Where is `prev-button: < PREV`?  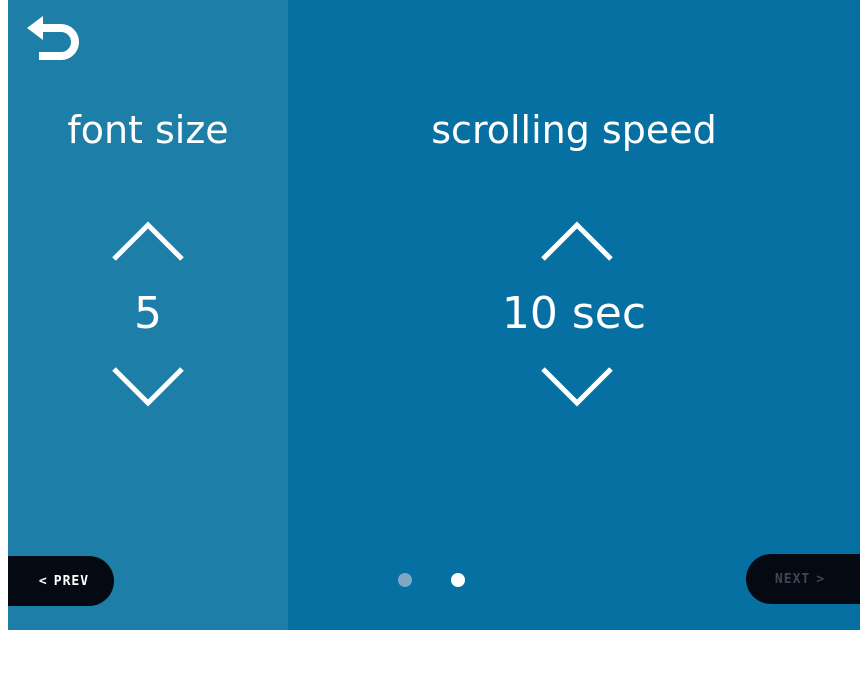
prev-button: < PREV is located at coordinates (61, 581).